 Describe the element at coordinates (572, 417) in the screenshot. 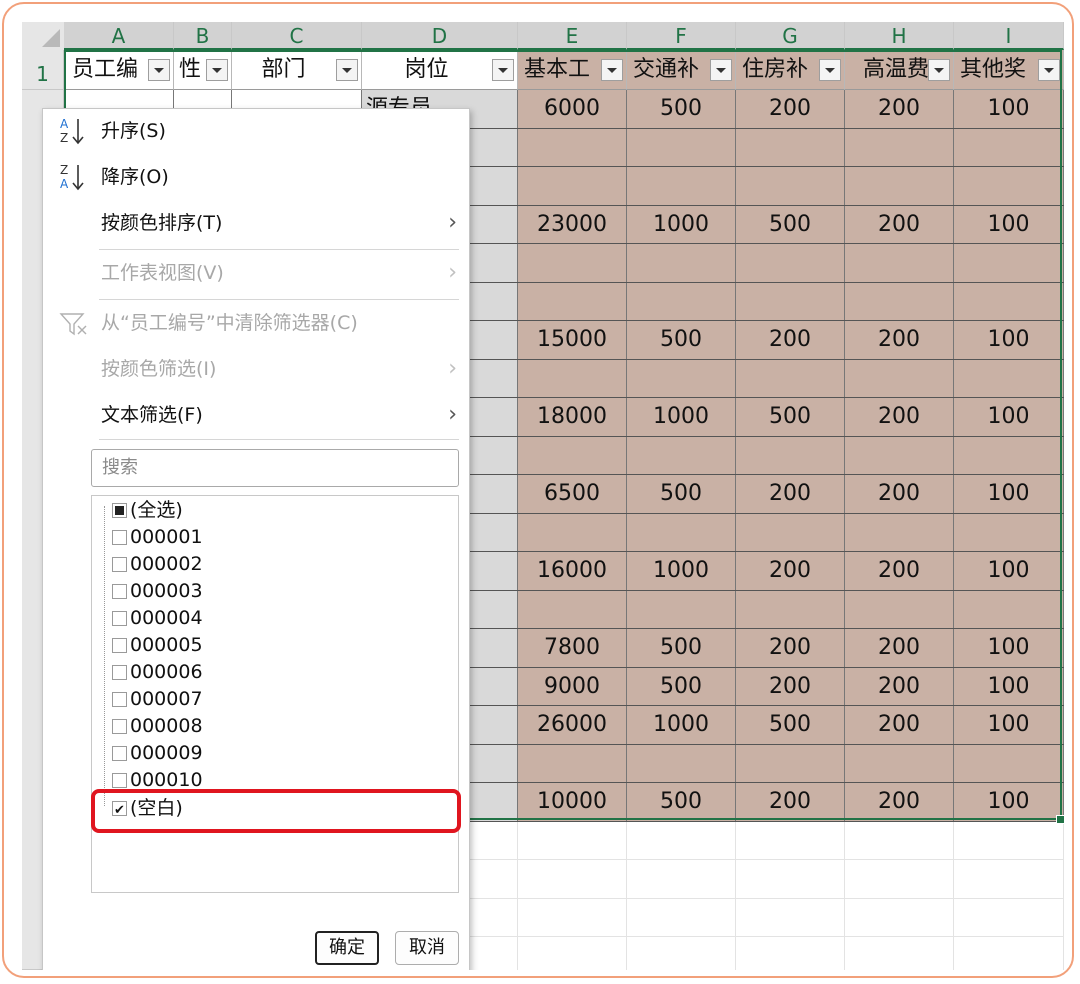

I see `cell-e: 18000` at that location.